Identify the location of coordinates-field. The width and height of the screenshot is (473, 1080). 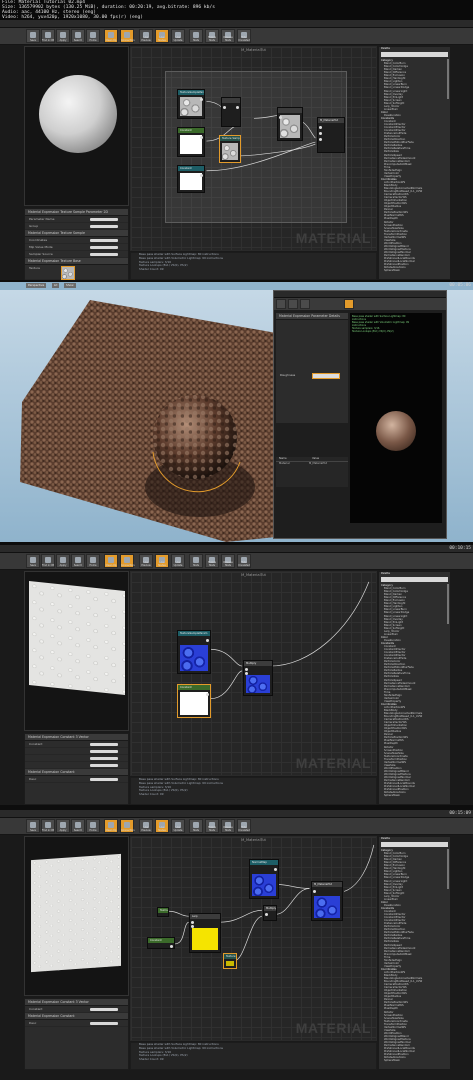
(104, 240).